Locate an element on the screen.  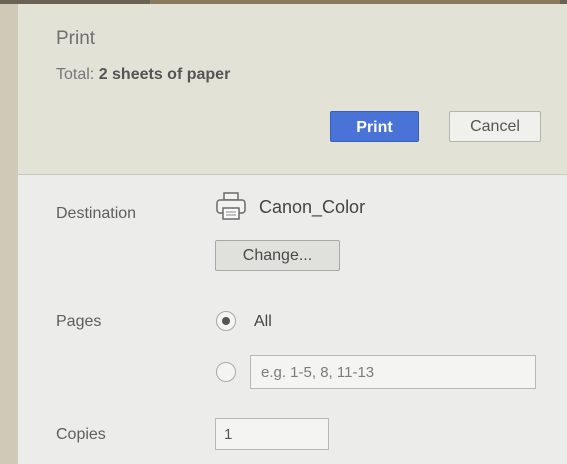
cancel-button: Cancel is located at coordinates (495, 126).